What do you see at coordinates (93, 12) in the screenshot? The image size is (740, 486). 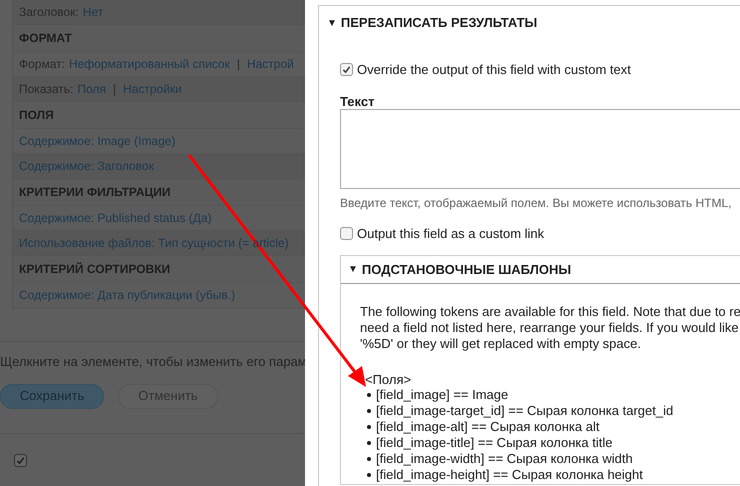 I see `row-link: Нет` at bounding box center [93, 12].